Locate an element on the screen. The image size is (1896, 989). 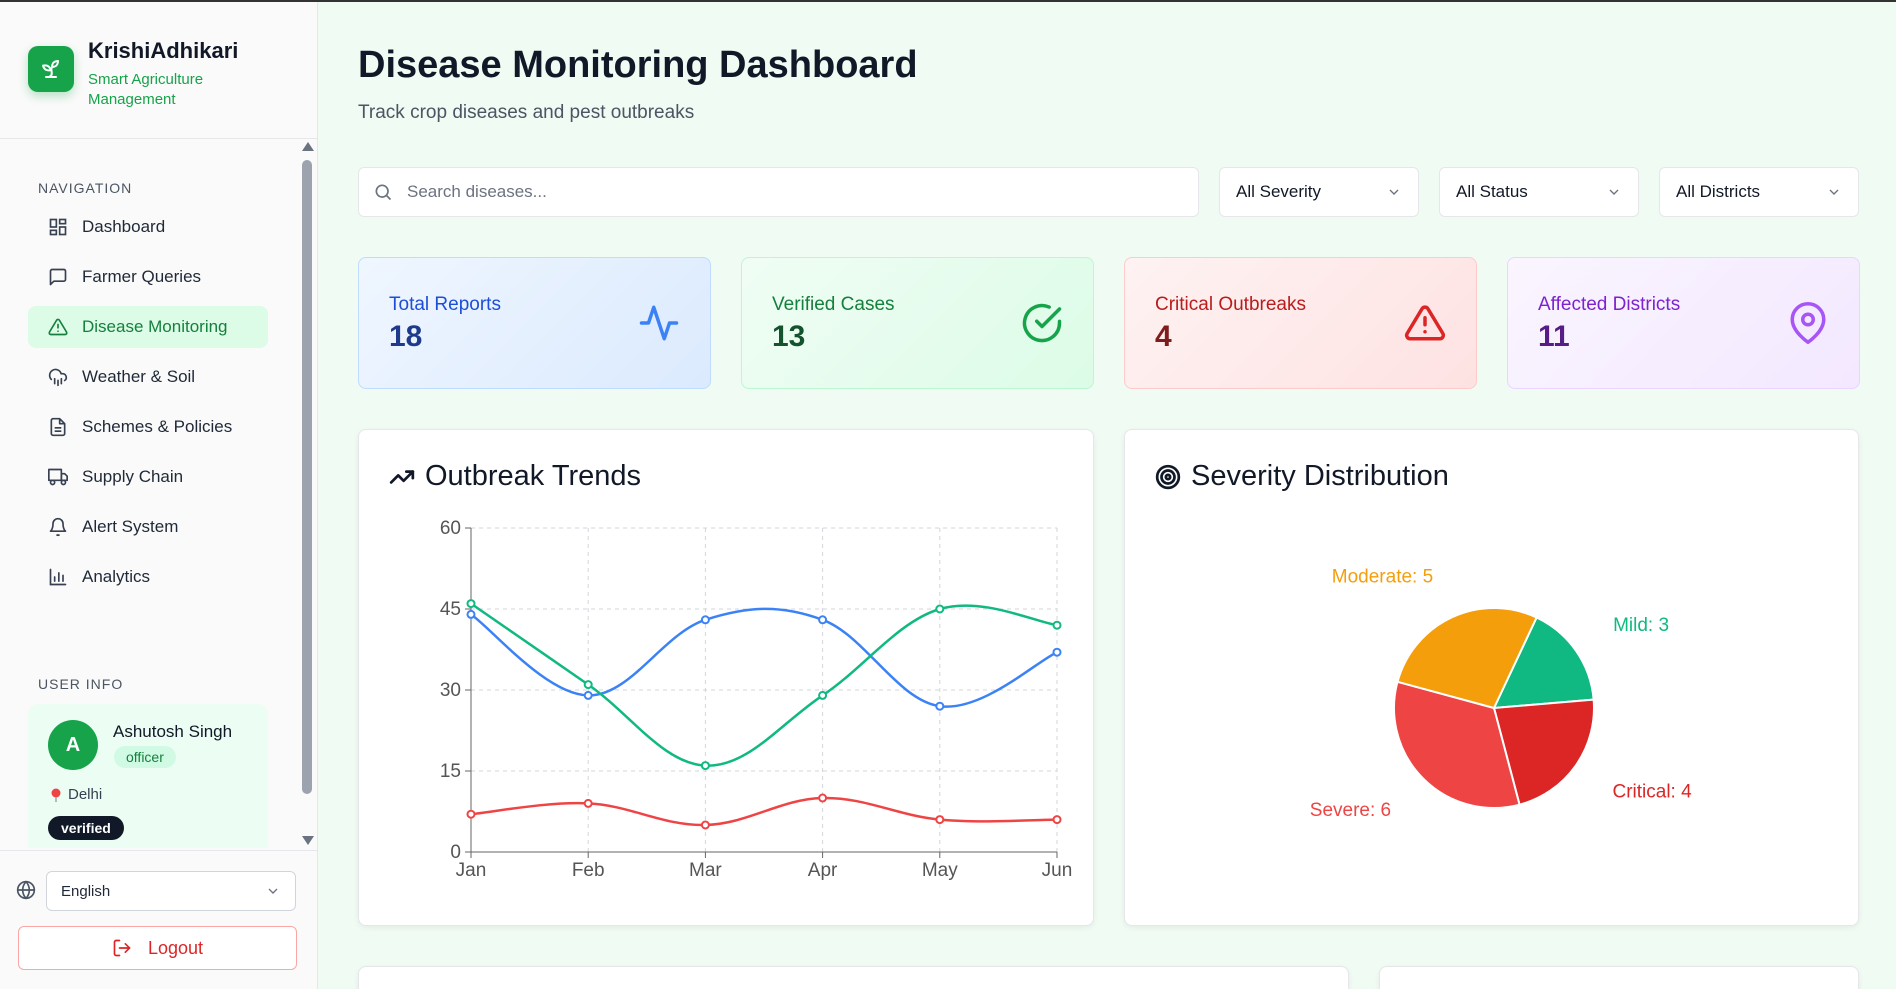
scroll-thumb is located at coordinates (307, 477).